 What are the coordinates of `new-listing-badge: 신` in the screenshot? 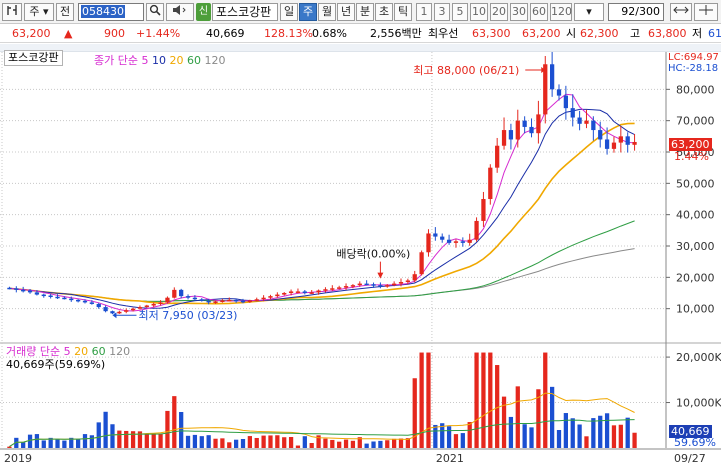 It's located at (203, 12).